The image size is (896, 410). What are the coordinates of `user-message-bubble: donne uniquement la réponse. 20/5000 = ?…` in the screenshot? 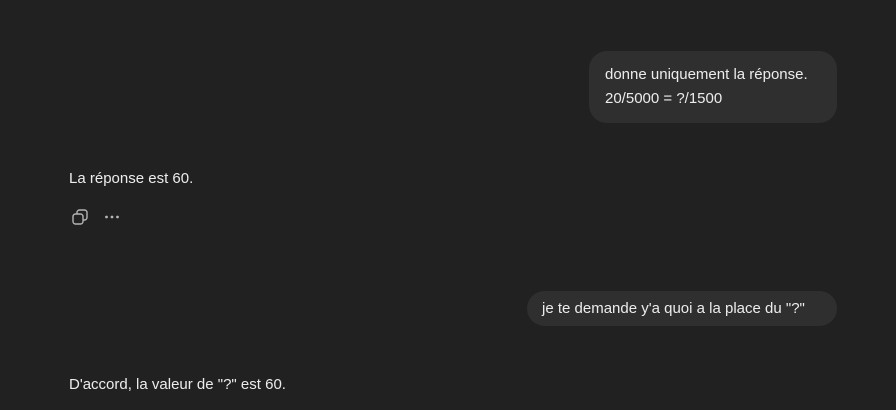 It's located at (713, 87).